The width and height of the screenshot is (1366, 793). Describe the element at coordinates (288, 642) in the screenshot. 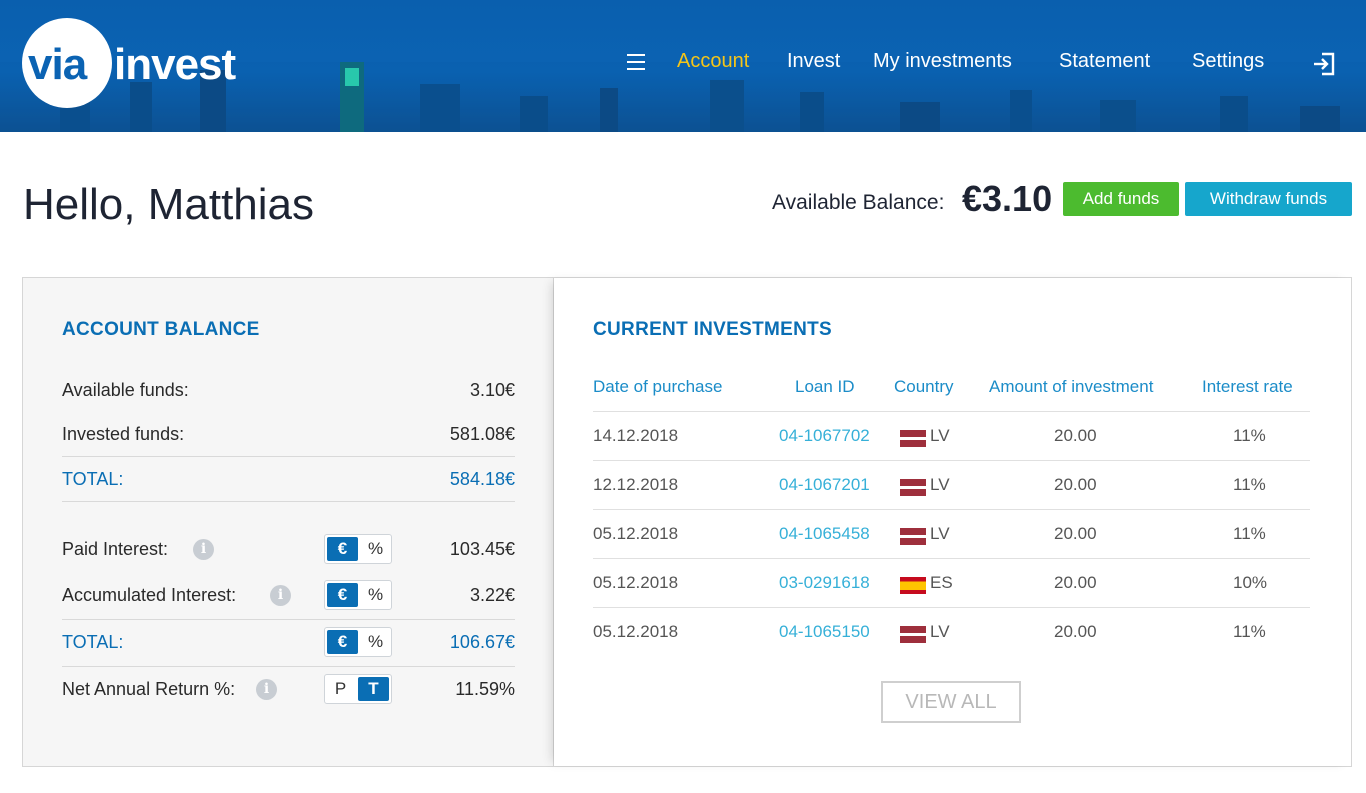

I see `interest-total-row: TOTAL: € % 106.67€` at that location.